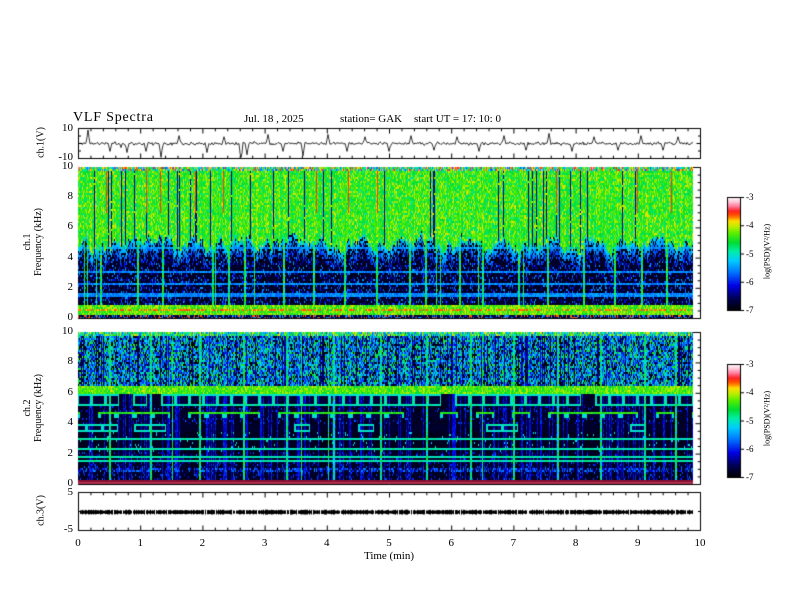 Image resolution: width=792 pixels, height=612 pixels. Describe the element at coordinates (70, 492) in the screenshot. I see `ch3v-top-tick: 5` at that location.